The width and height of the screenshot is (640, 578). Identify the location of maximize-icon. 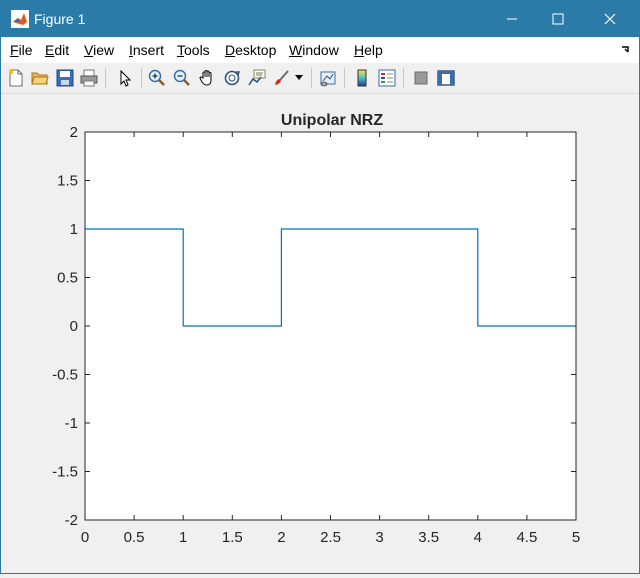
(558, 19).